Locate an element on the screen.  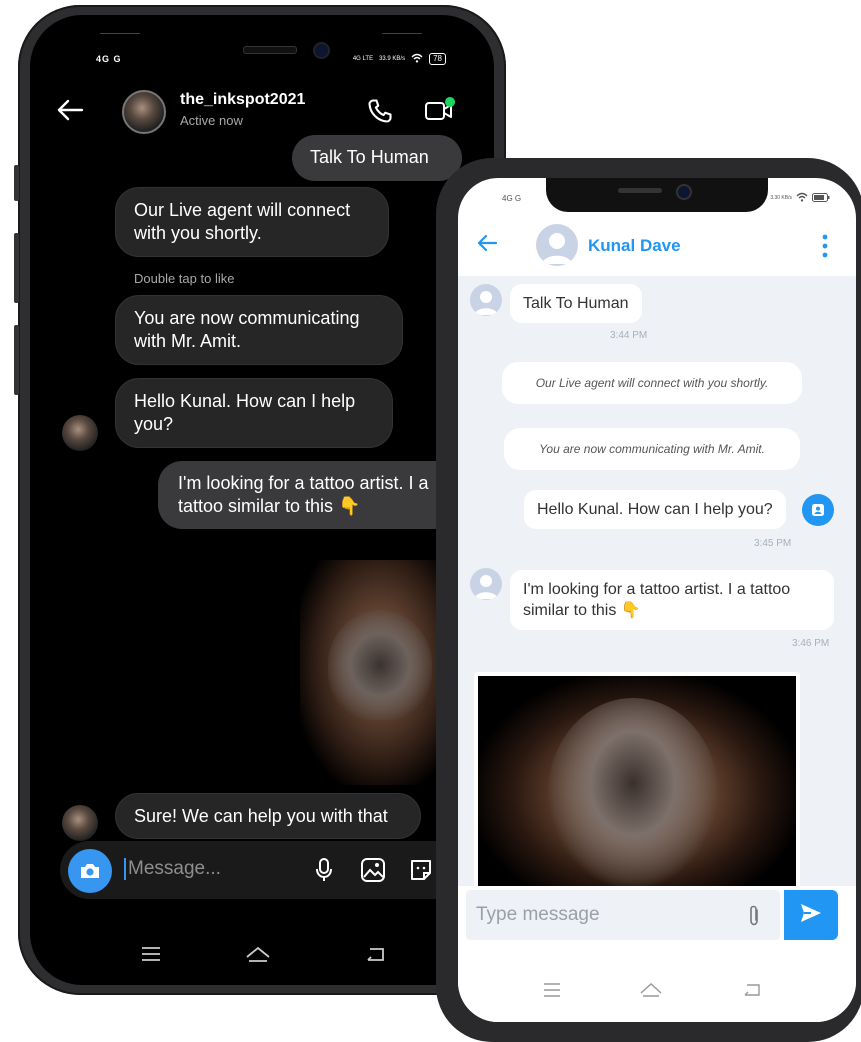
notch is located at coordinates (657, 195).